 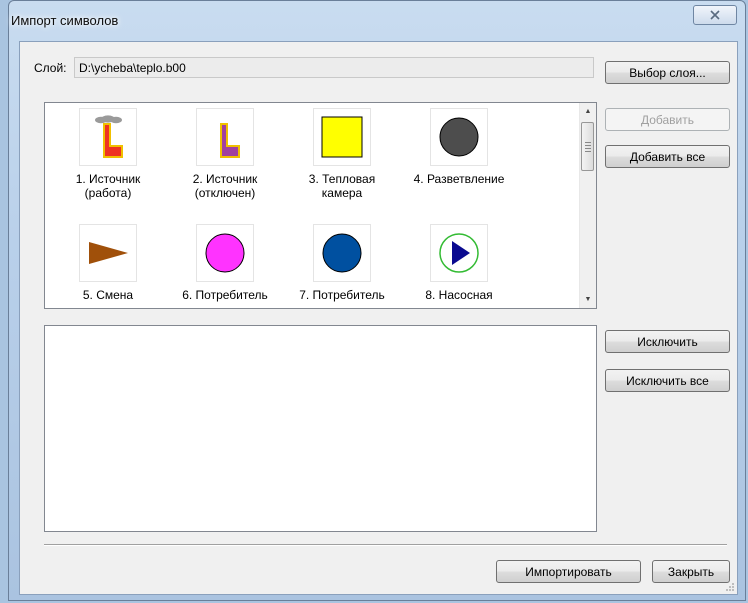 I want to click on symbol-label-line1: 5. Смена, so click(x=108, y=295).